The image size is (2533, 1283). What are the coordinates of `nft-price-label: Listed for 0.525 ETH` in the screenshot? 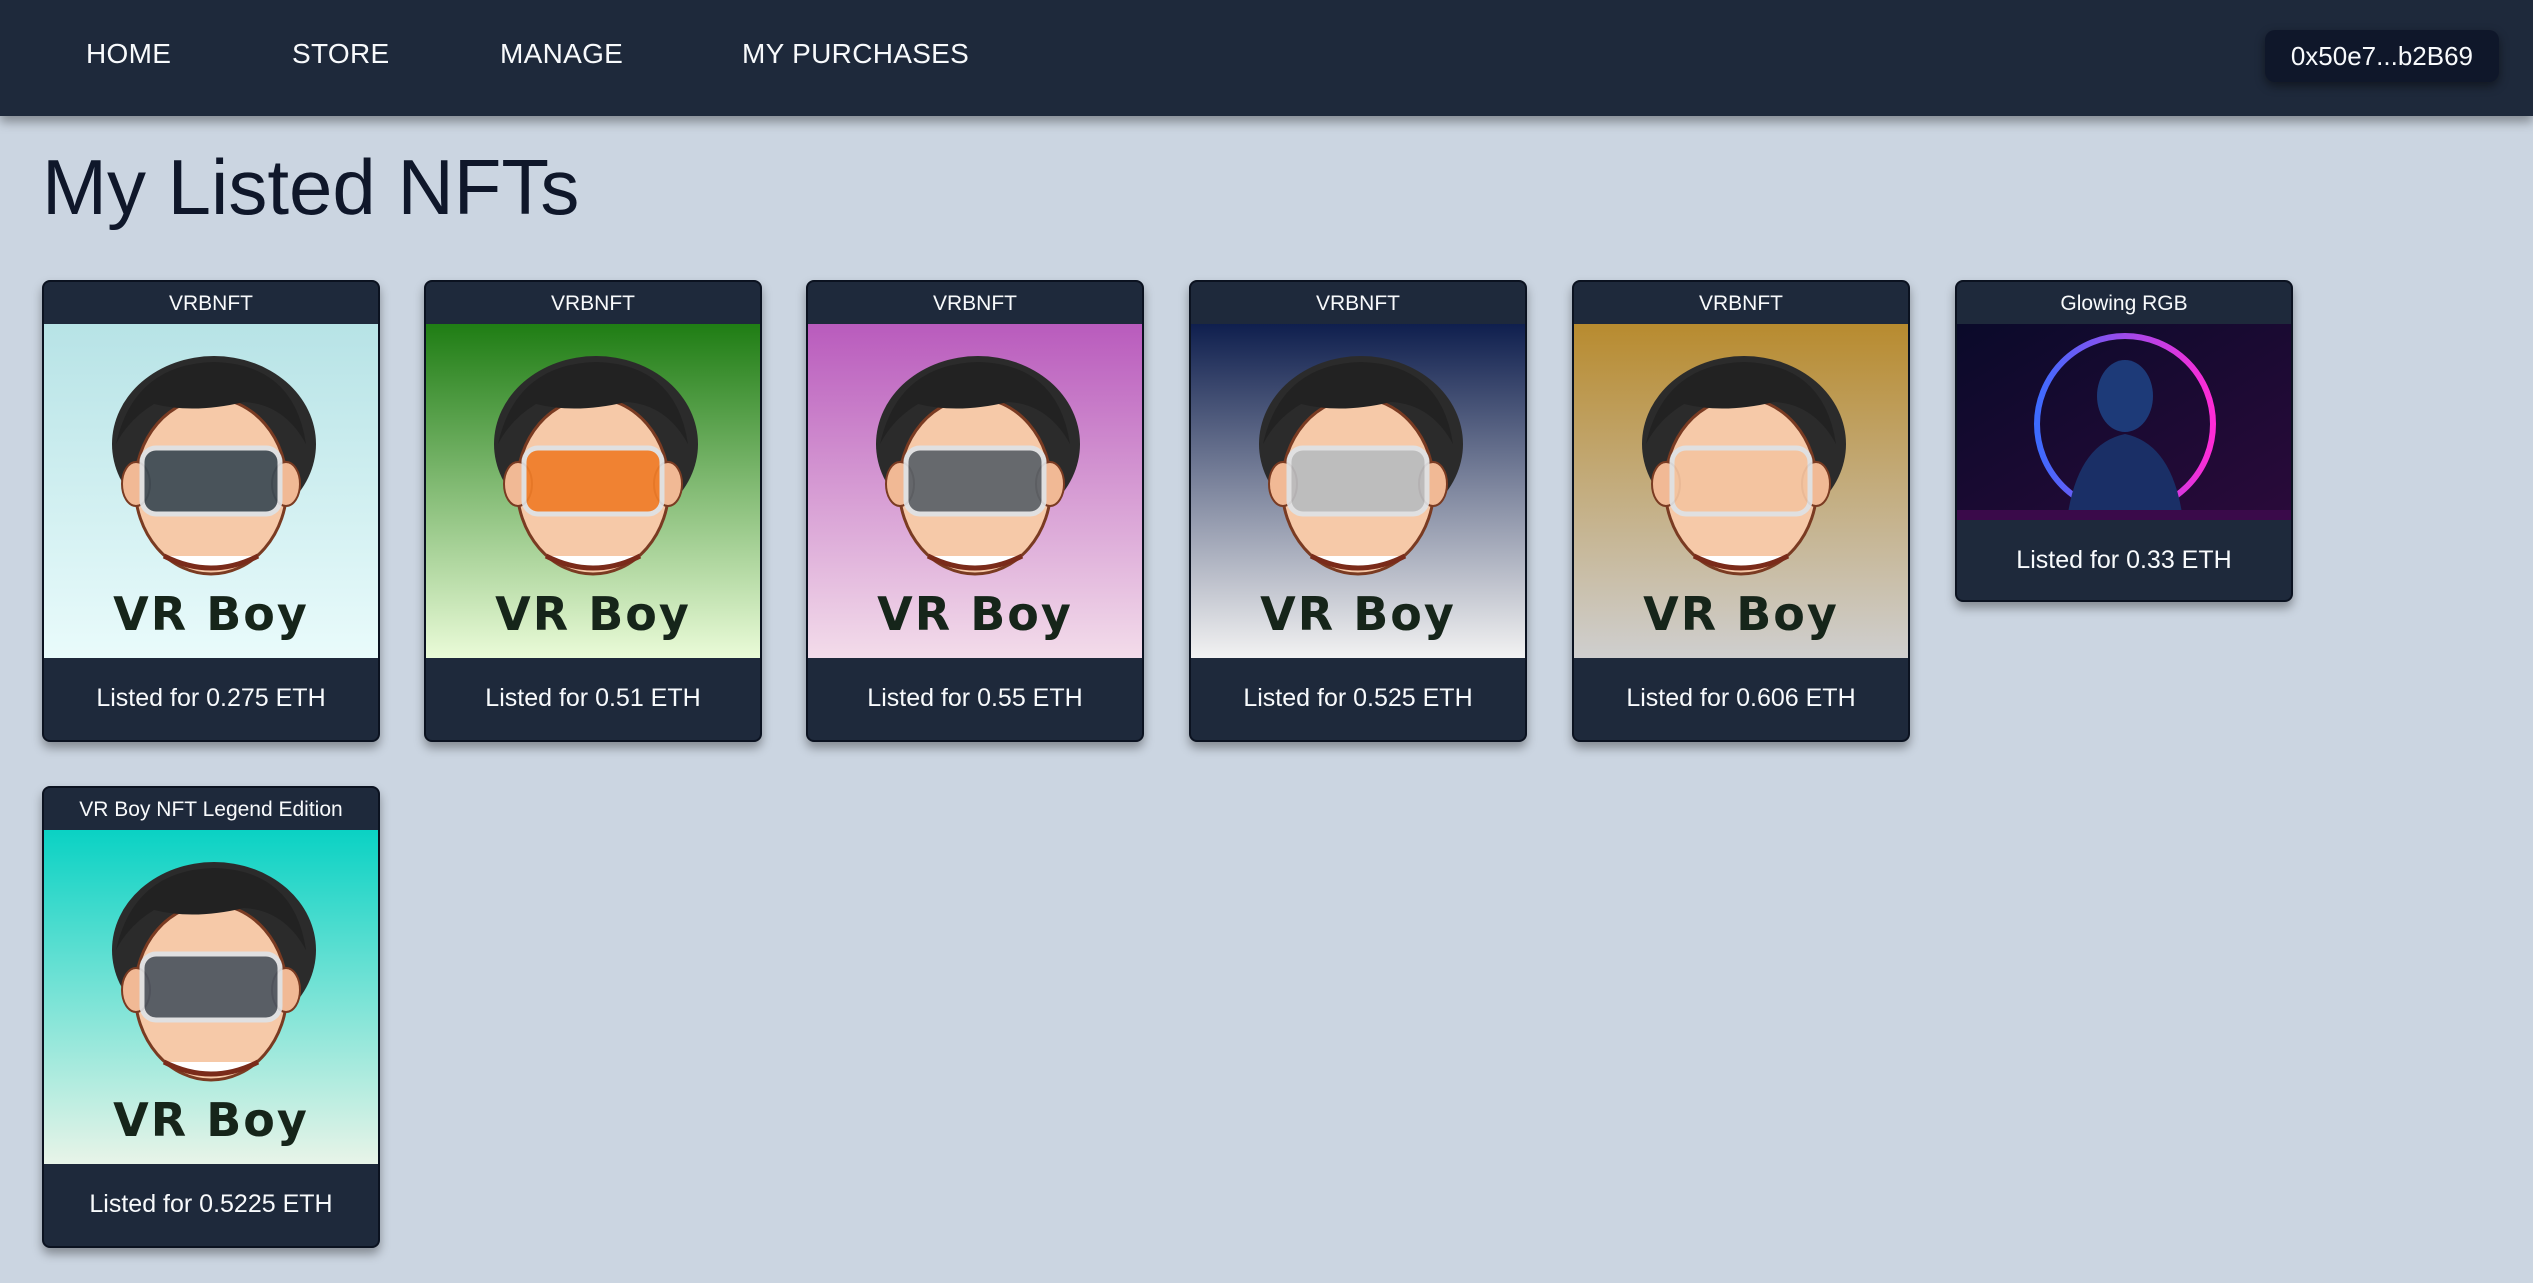 It's located at (1358, 698).